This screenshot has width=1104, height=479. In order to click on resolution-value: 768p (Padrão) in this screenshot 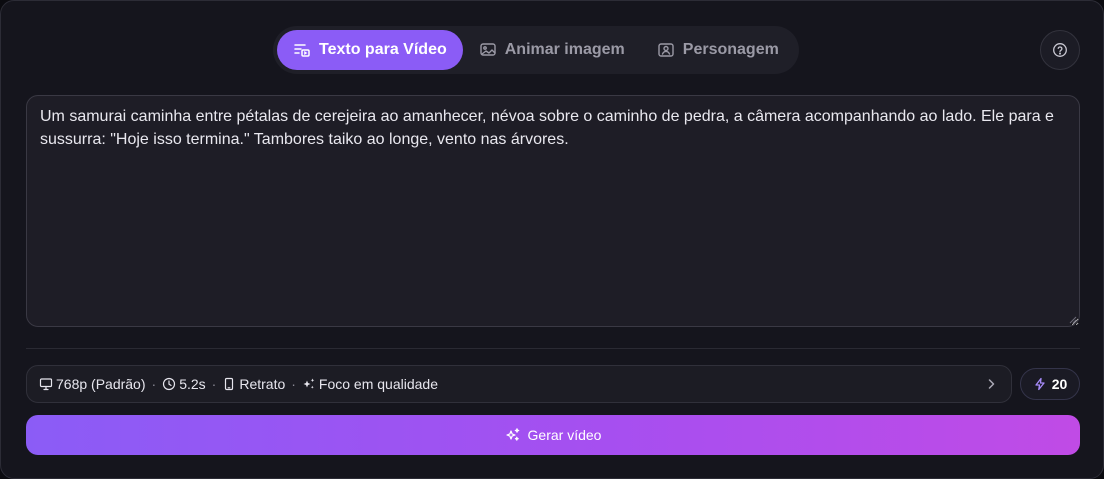, I will do `click(101, 384)`.